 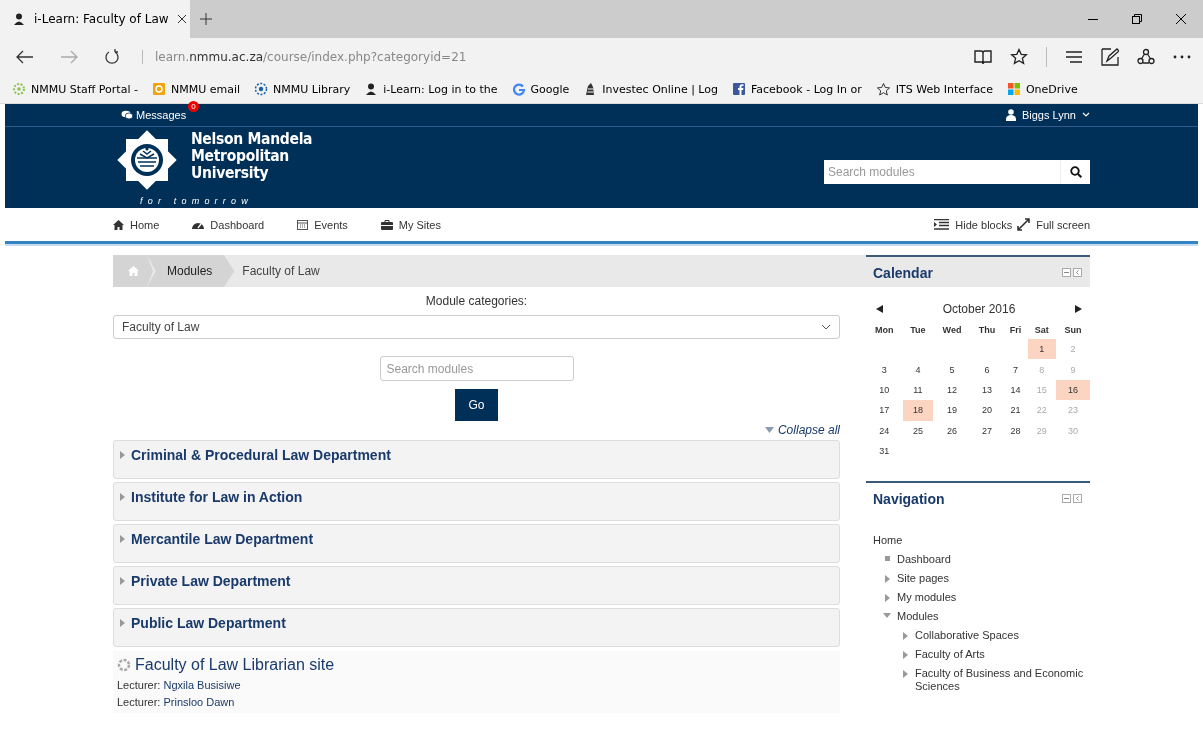 What do you see at coordinates (261, 455) in the screenshot?
I see `category-link: Criminal & Procedural Law Department` at bounding box center [261, 455].